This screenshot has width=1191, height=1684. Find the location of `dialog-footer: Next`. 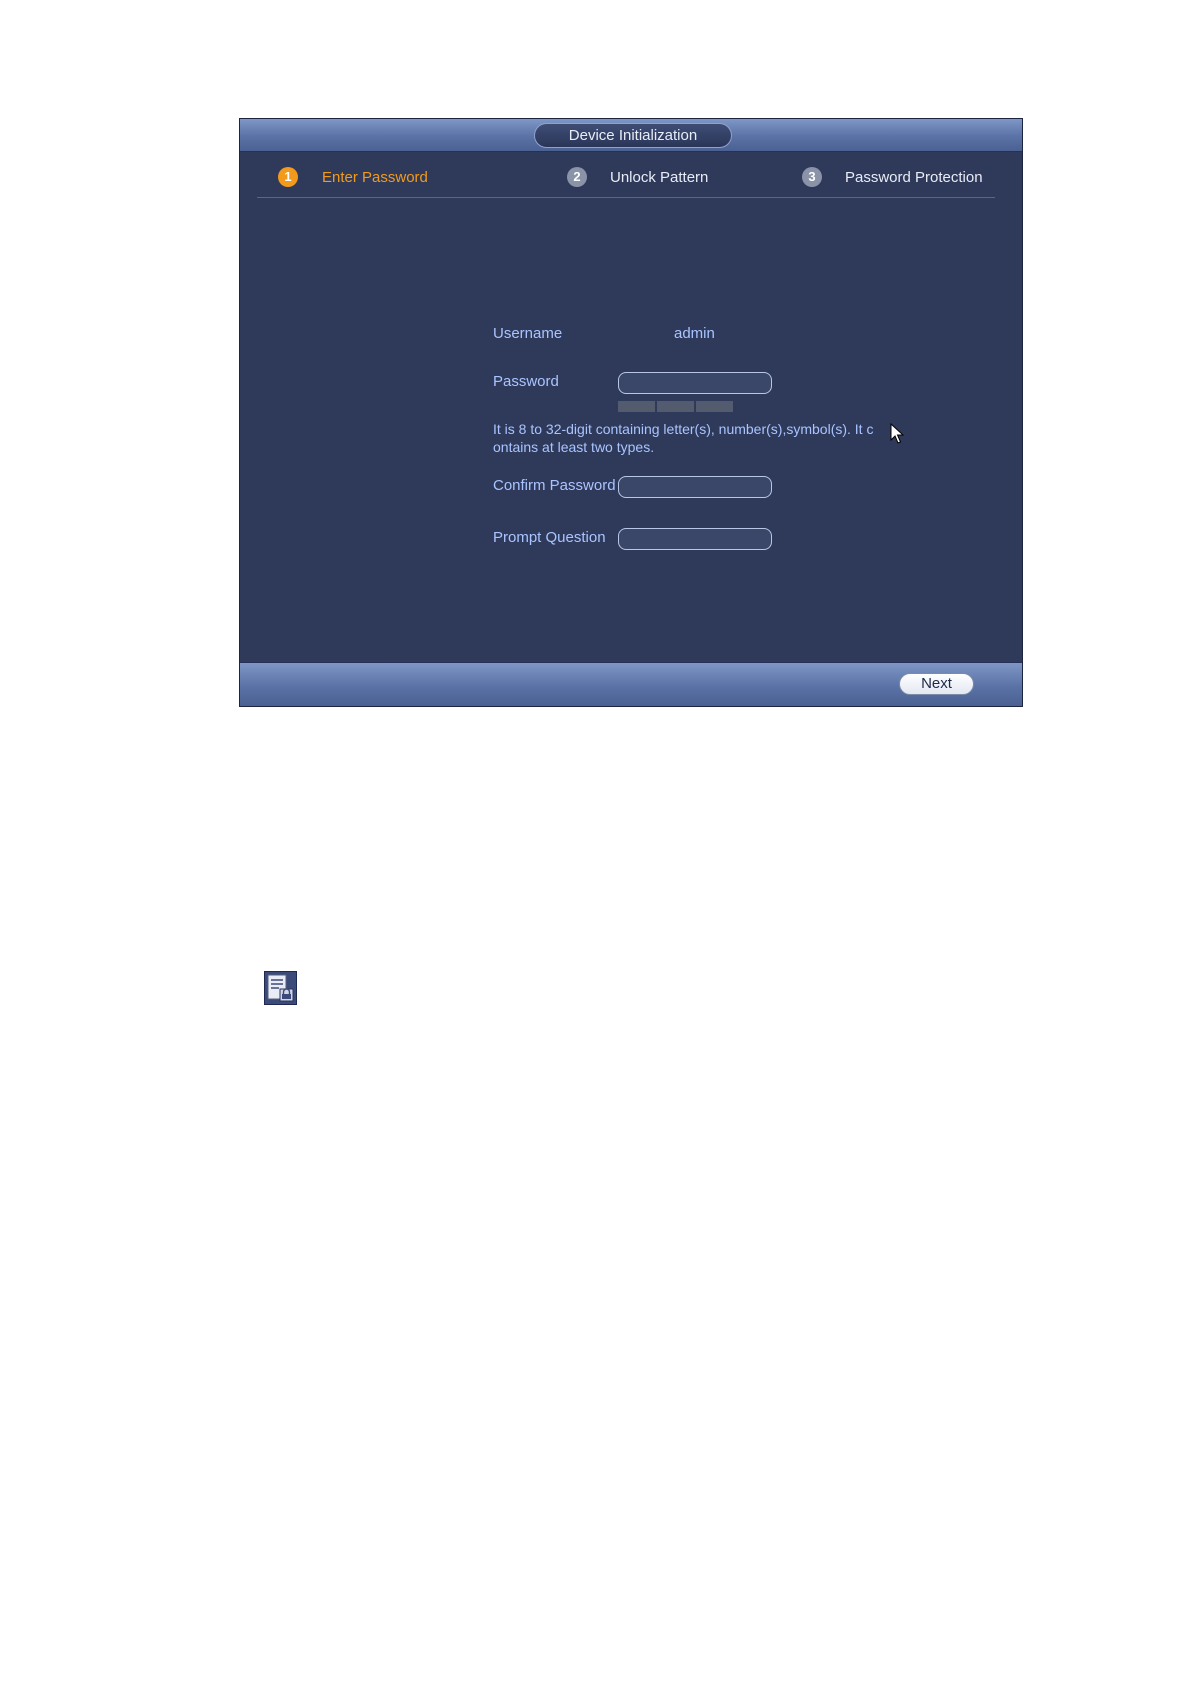

dialog-footer: Next is located at coordinates (631, 684).